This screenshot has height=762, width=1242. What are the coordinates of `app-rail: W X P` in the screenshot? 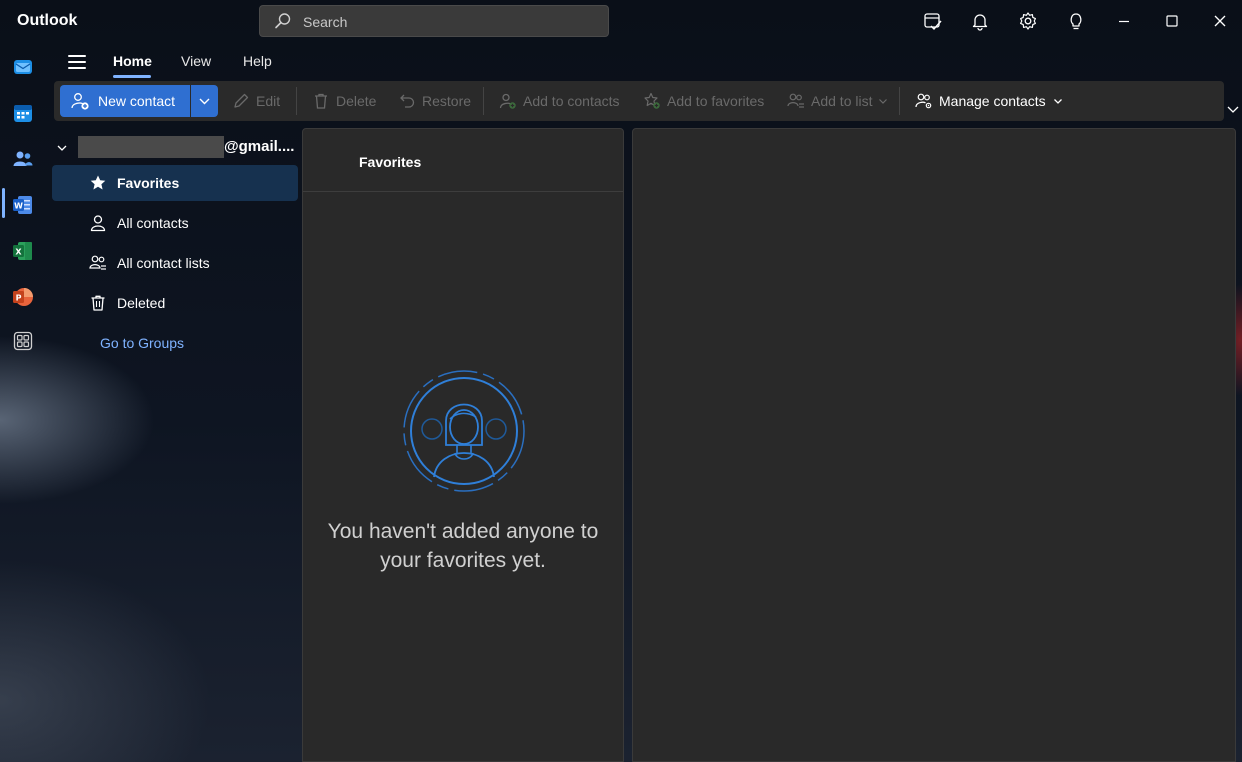 It's located at (24, 403).